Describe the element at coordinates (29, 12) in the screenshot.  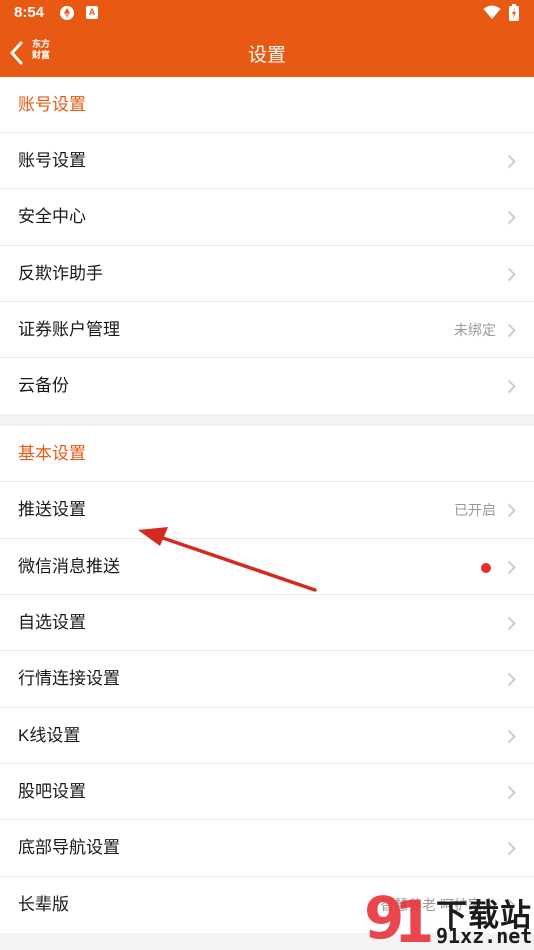
I see `status-time: 8:54` at that location.